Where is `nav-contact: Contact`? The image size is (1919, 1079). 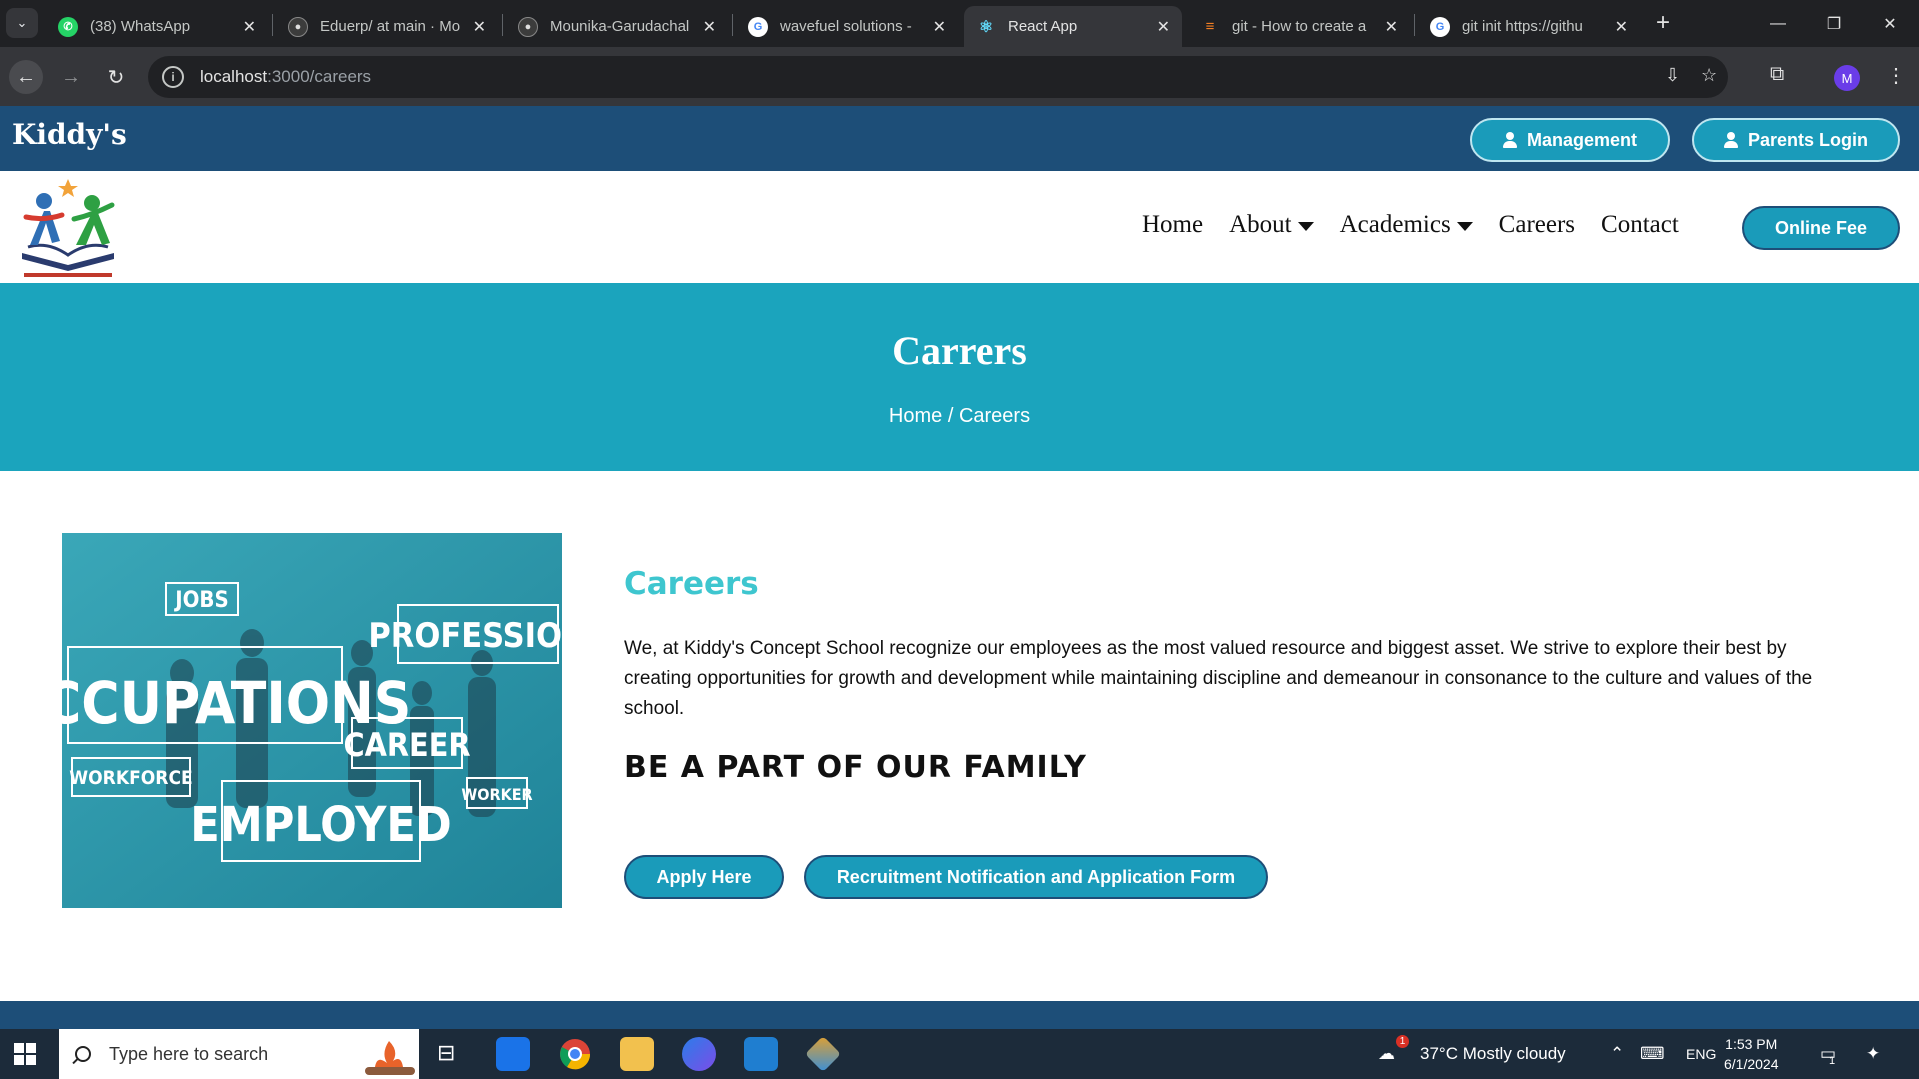
nav-contact: Contact is located at coordinates (1640, 225).